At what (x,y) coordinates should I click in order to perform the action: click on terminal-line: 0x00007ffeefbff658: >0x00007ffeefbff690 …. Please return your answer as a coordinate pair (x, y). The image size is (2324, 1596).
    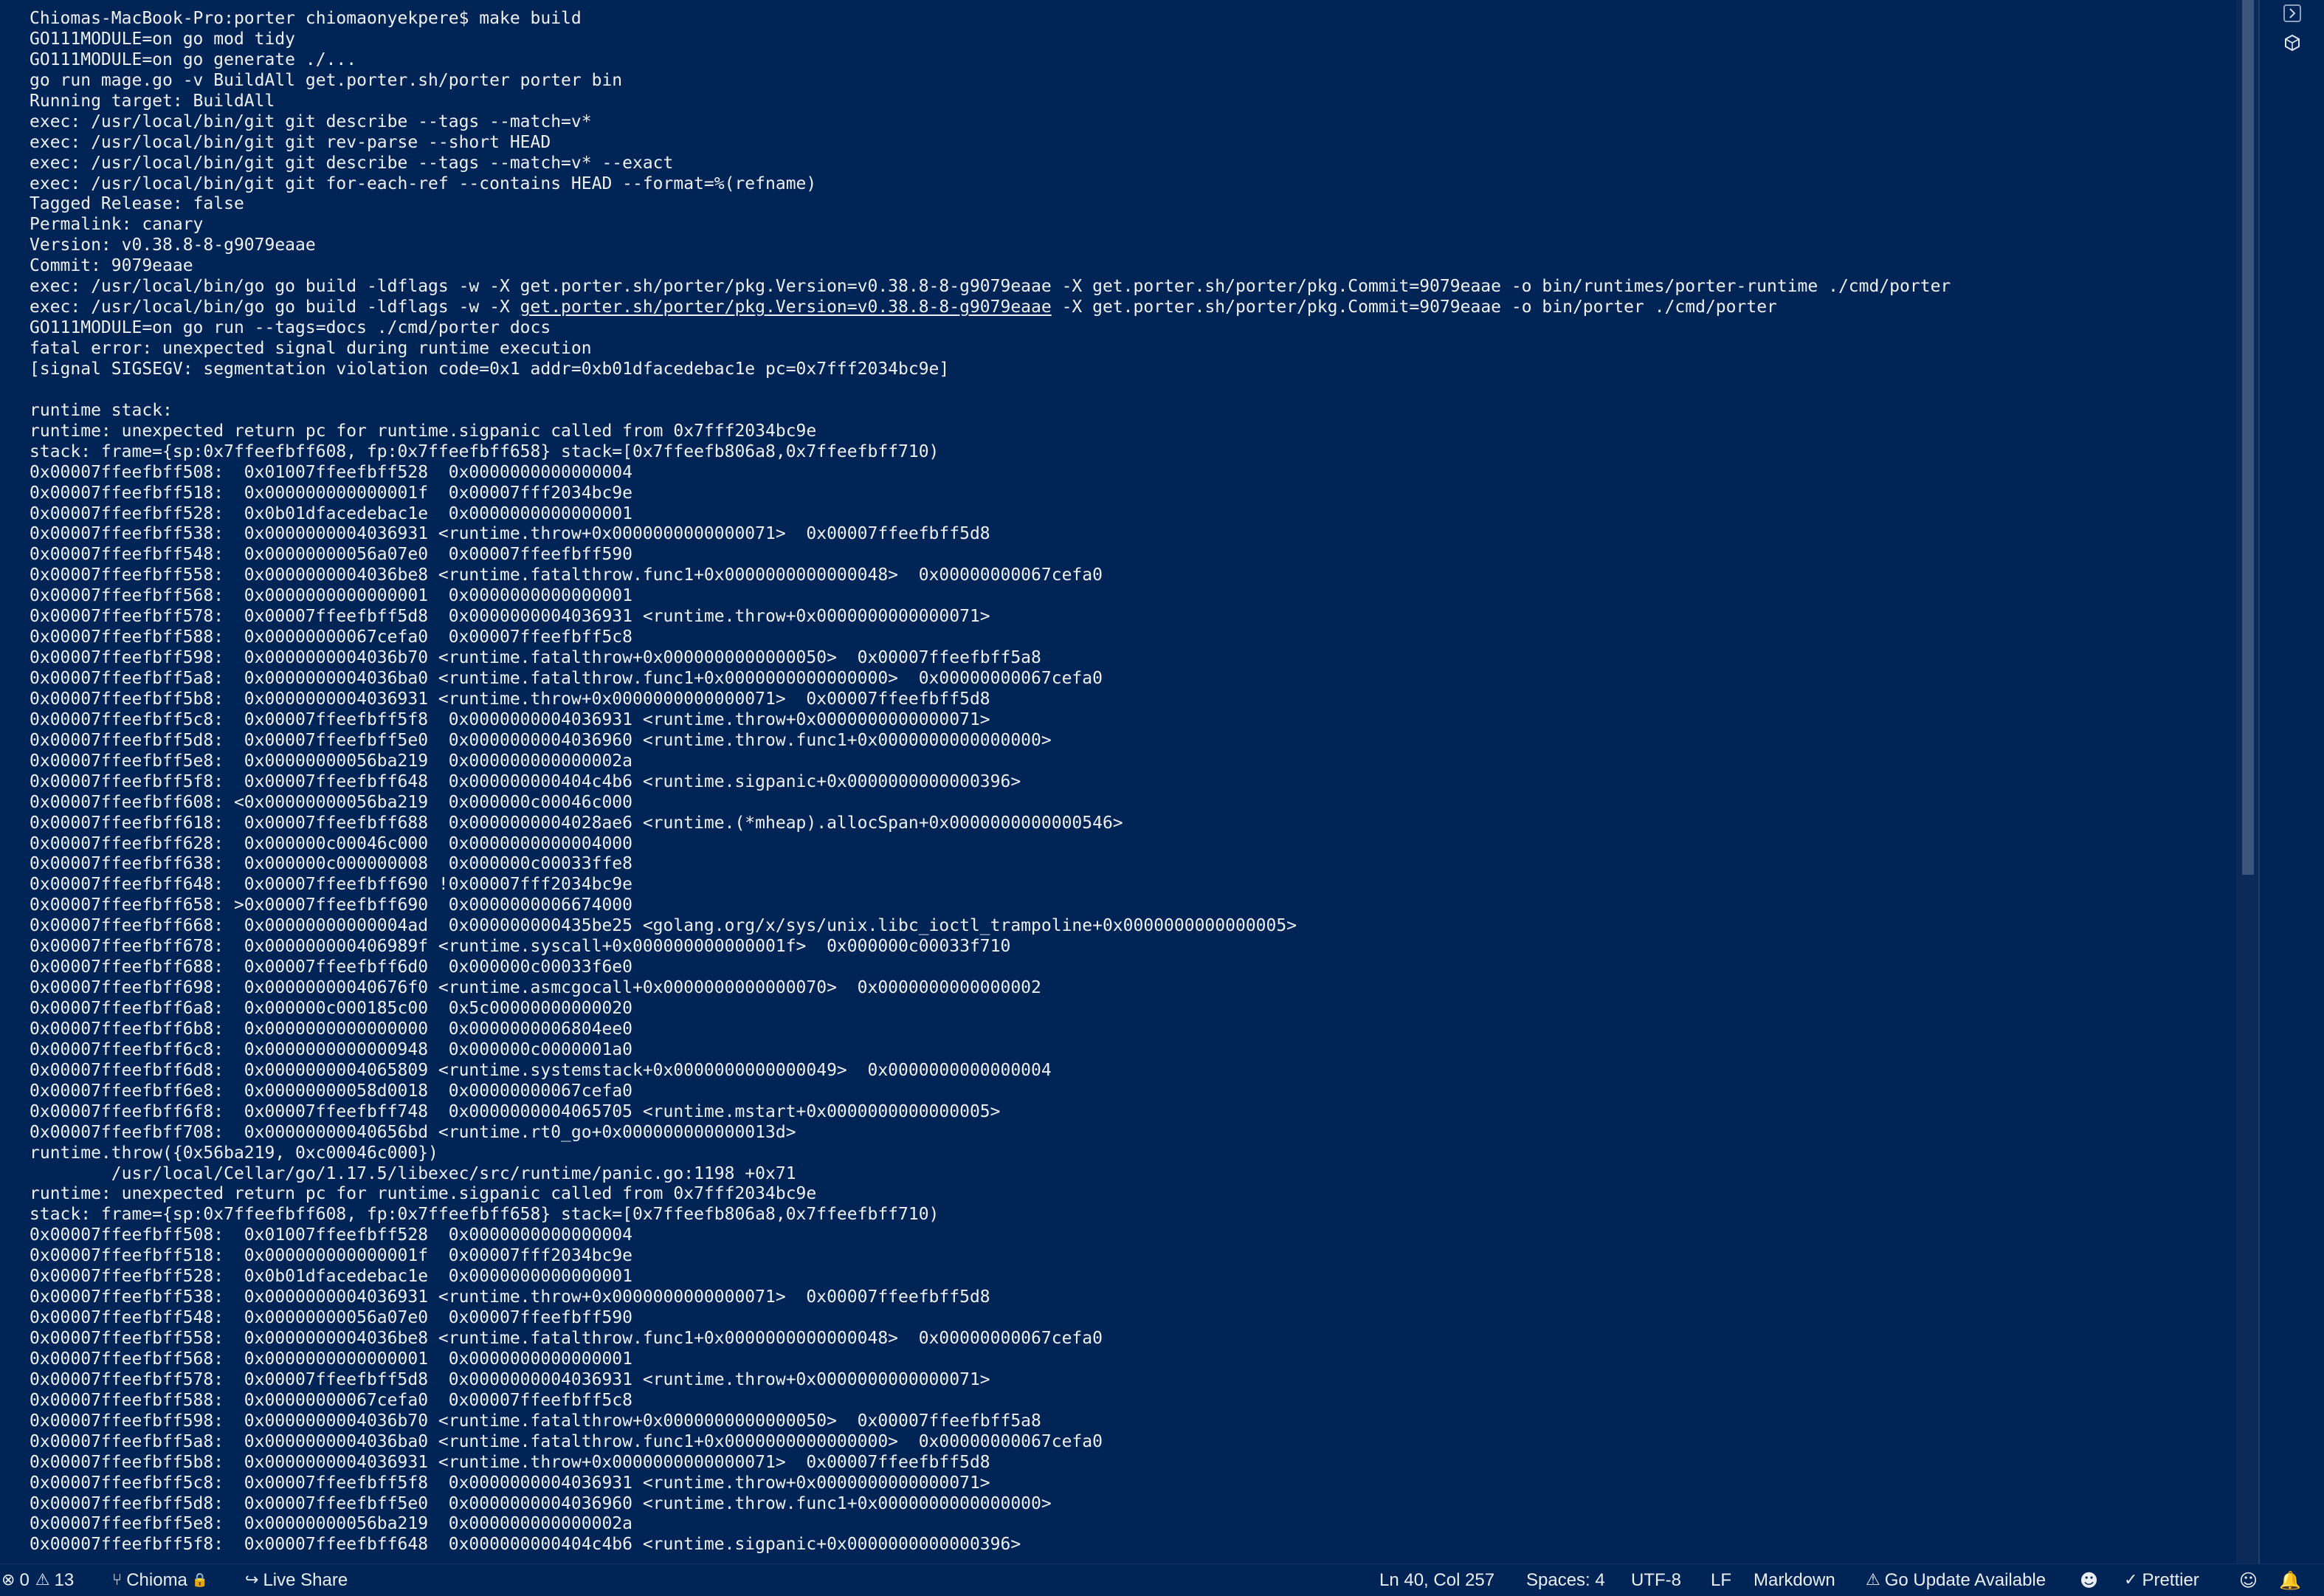
    Looking at the image, I should click on (331, 905).